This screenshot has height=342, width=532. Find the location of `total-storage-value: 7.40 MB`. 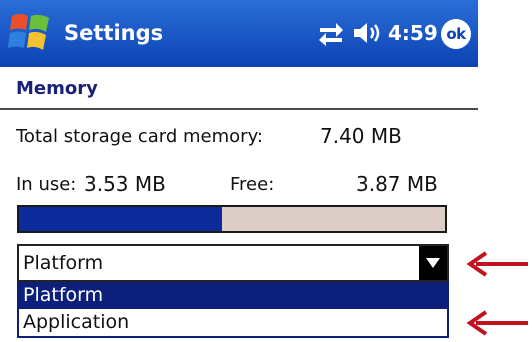

total-storage-value: 7.40 MB is located at coordinates (361, 136).